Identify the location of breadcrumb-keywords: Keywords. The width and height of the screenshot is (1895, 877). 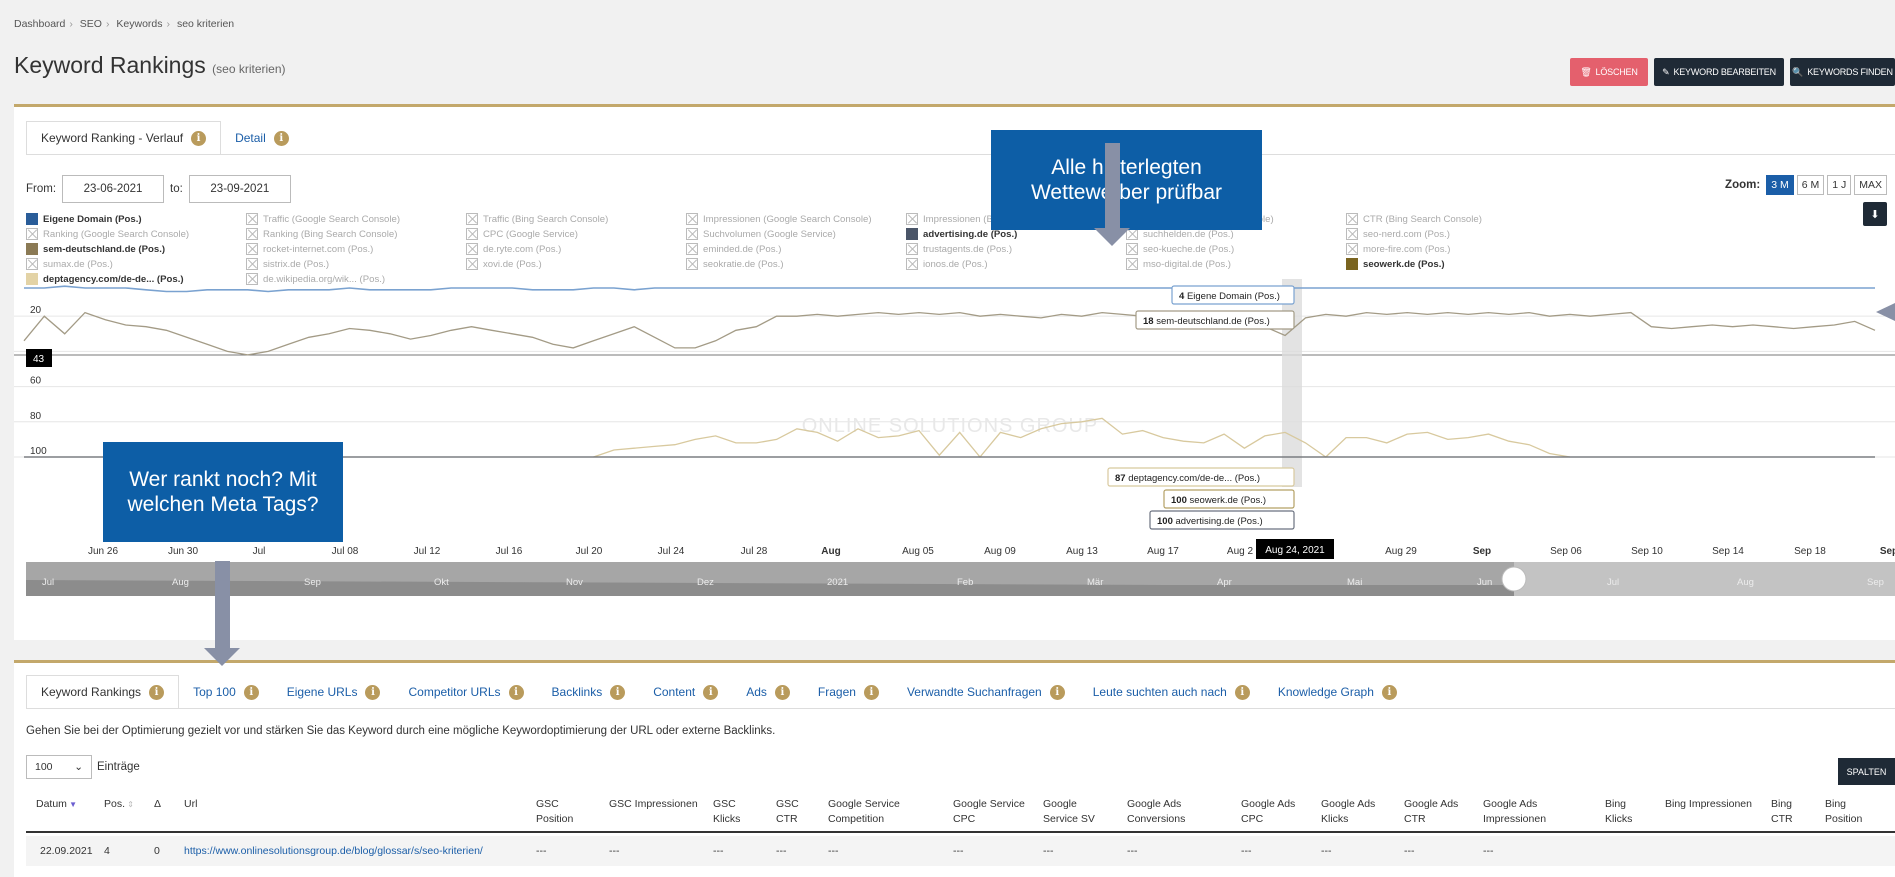
(139, 24).